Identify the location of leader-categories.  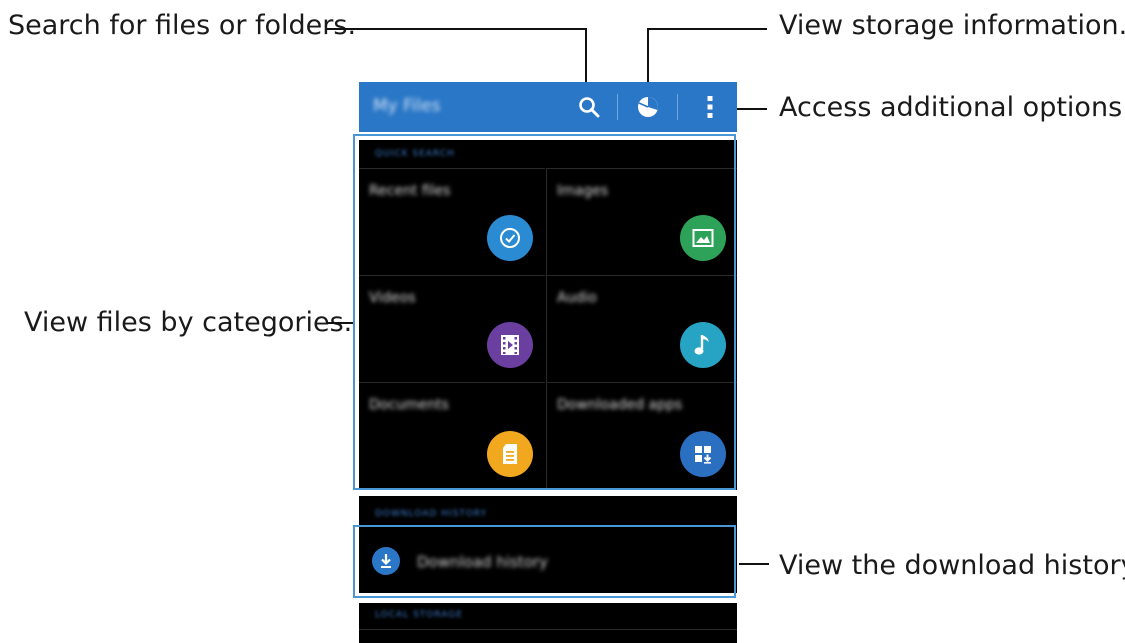
(340, 323).